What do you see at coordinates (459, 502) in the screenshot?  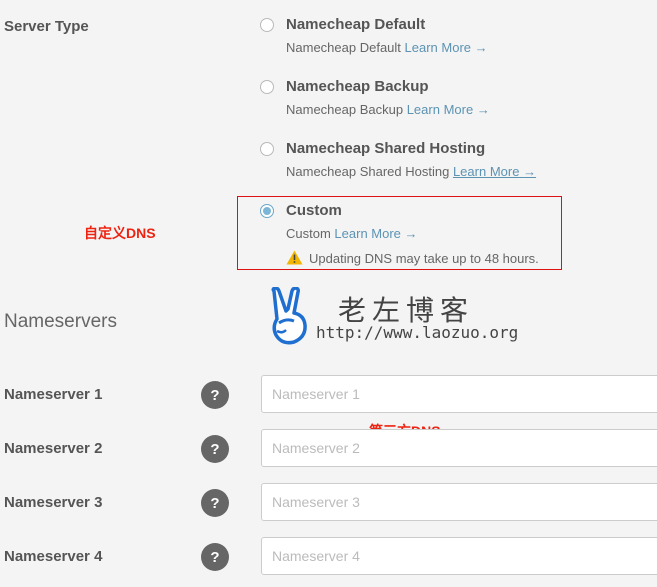 I see `nameserver-3-input` at bounding box center [459, 502].